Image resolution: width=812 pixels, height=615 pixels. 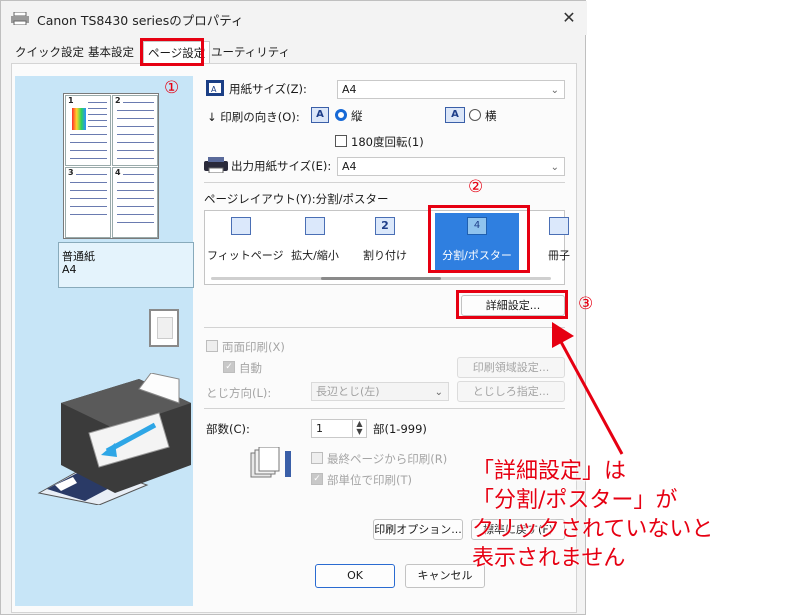 I want to click on landscape-radio, so click(x=475, y=115).